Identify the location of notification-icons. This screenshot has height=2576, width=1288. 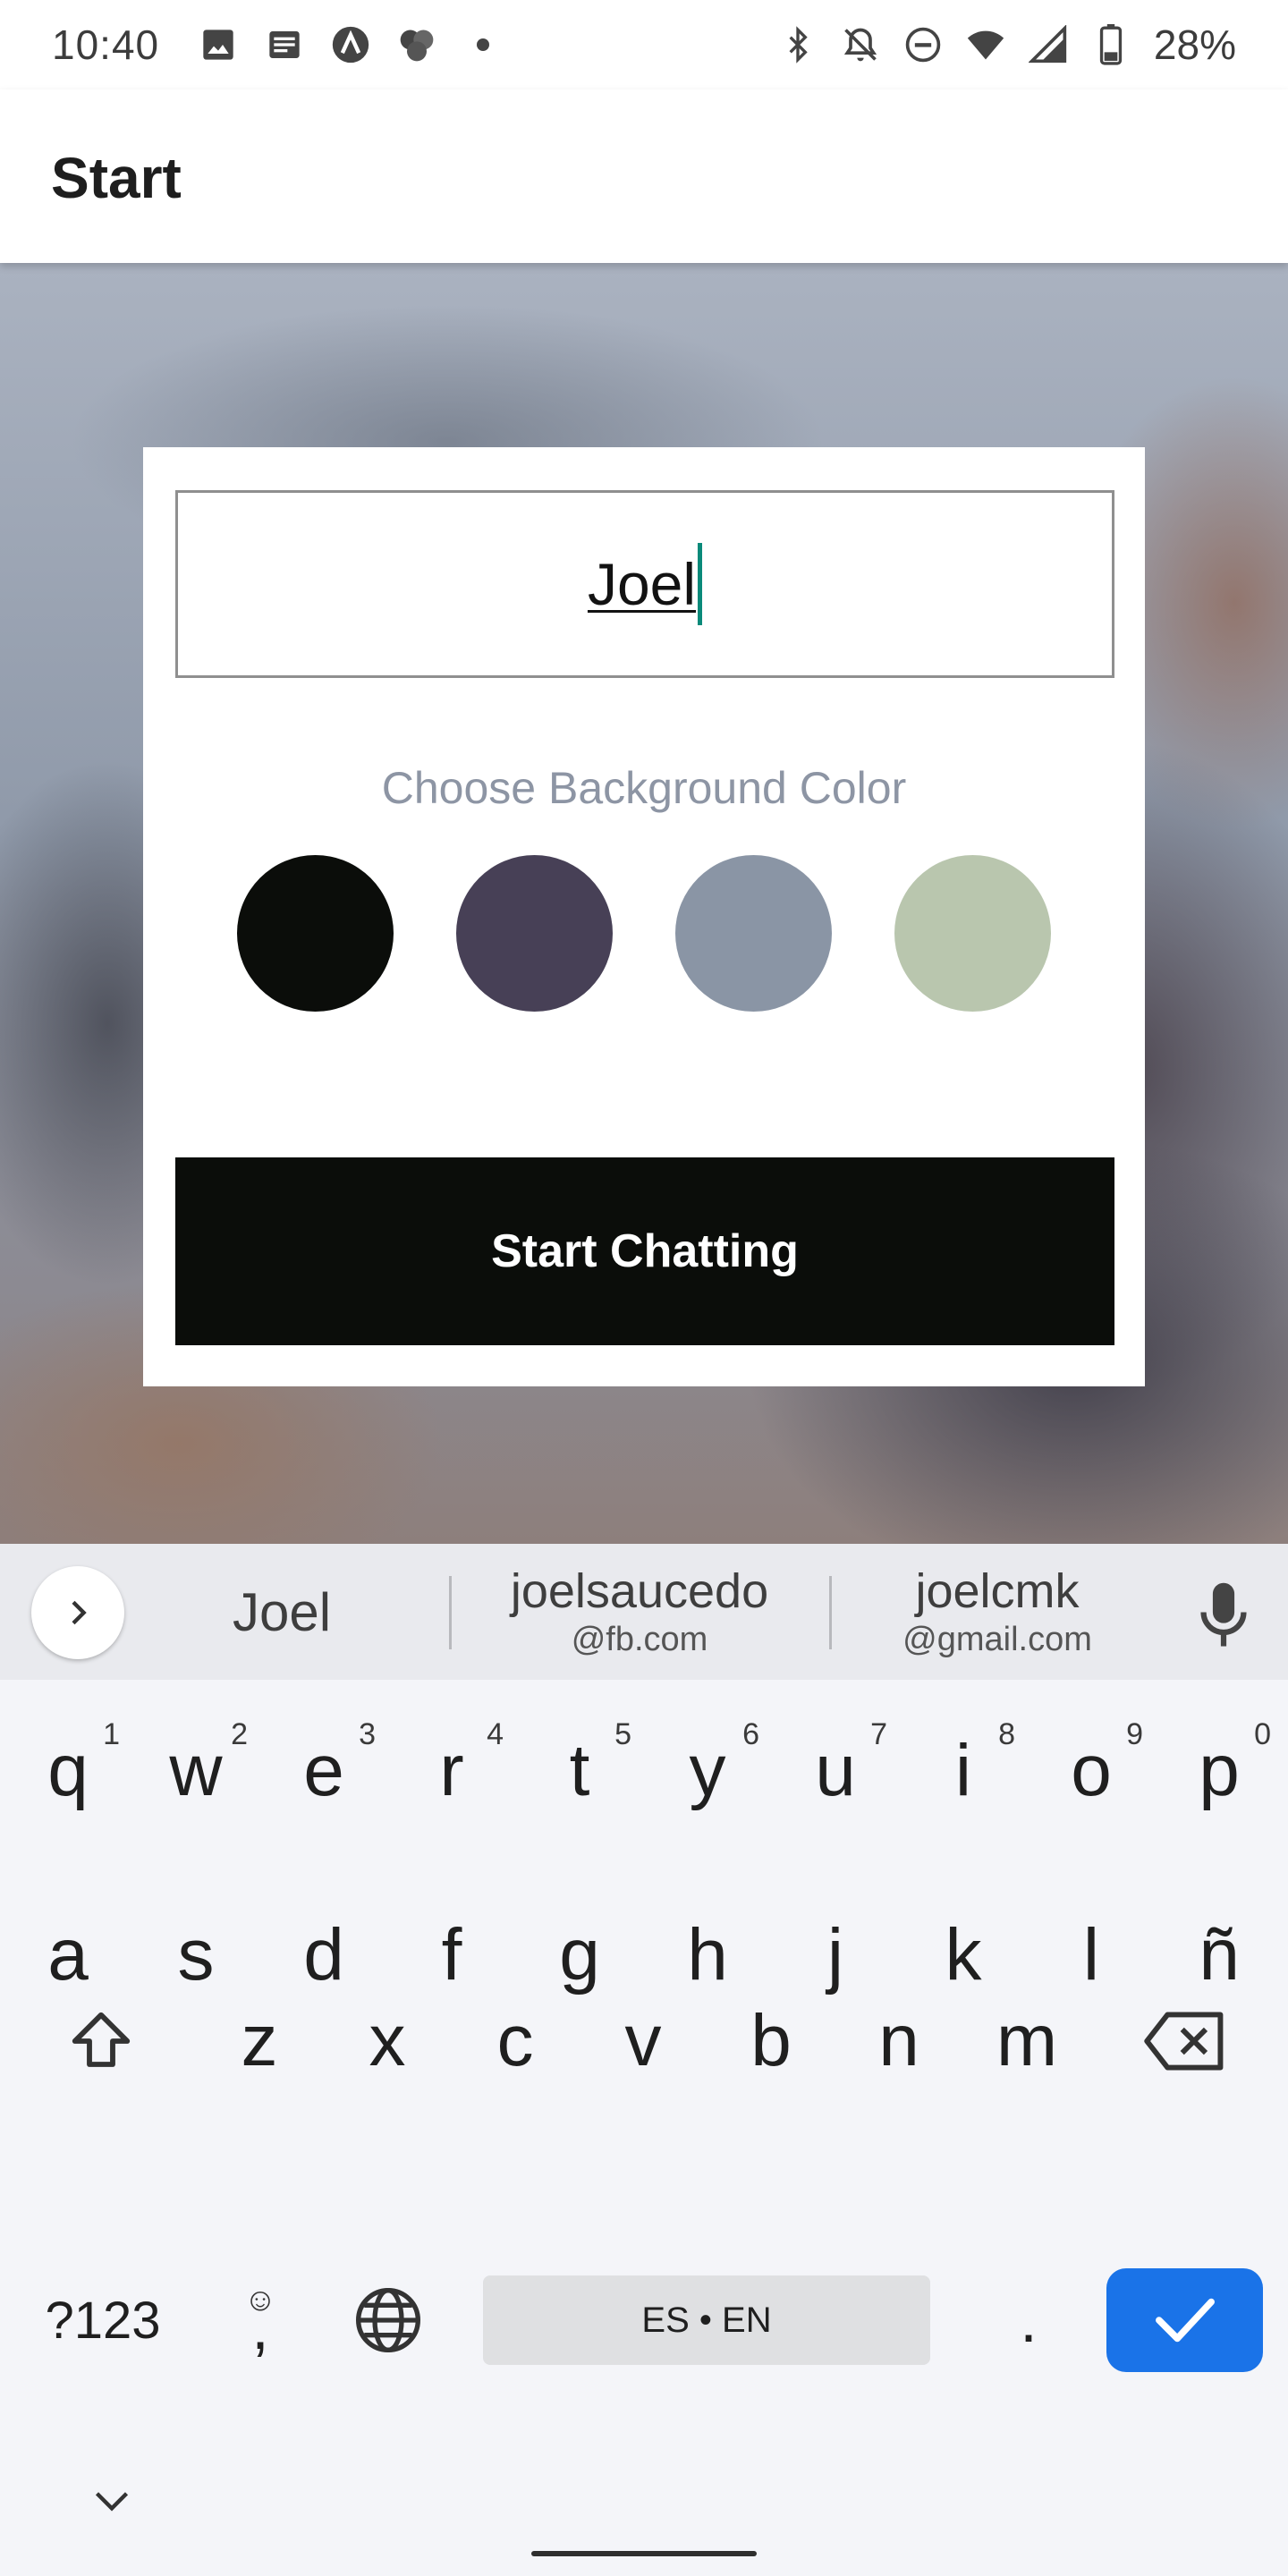
(351, 44).